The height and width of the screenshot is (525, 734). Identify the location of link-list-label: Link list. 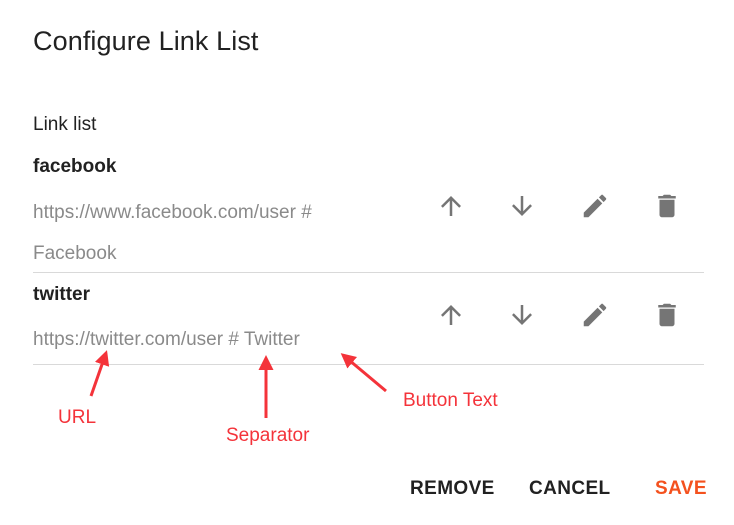
(65, 124).